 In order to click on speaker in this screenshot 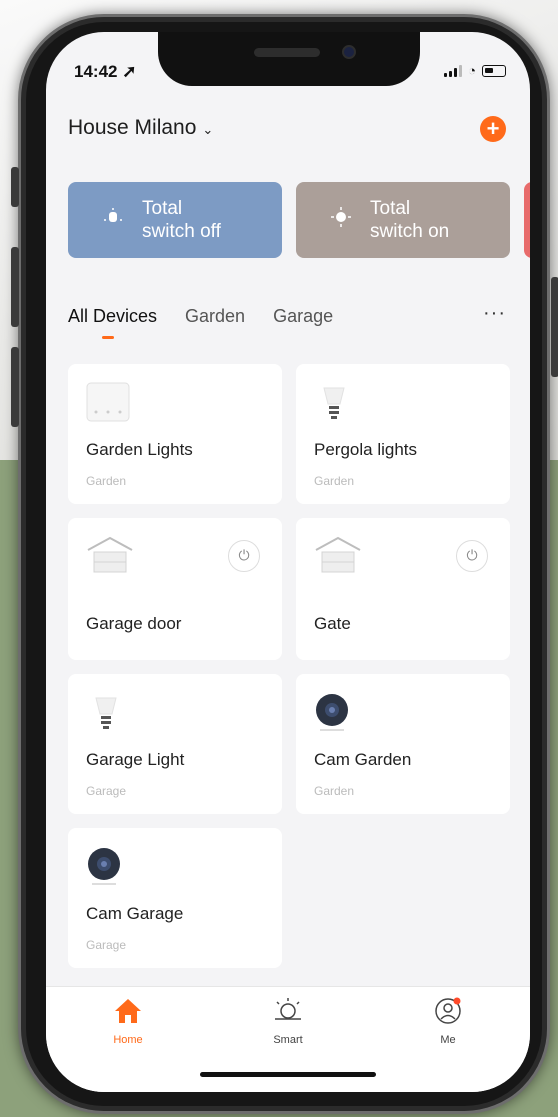, I will do `click(287, 52)`.